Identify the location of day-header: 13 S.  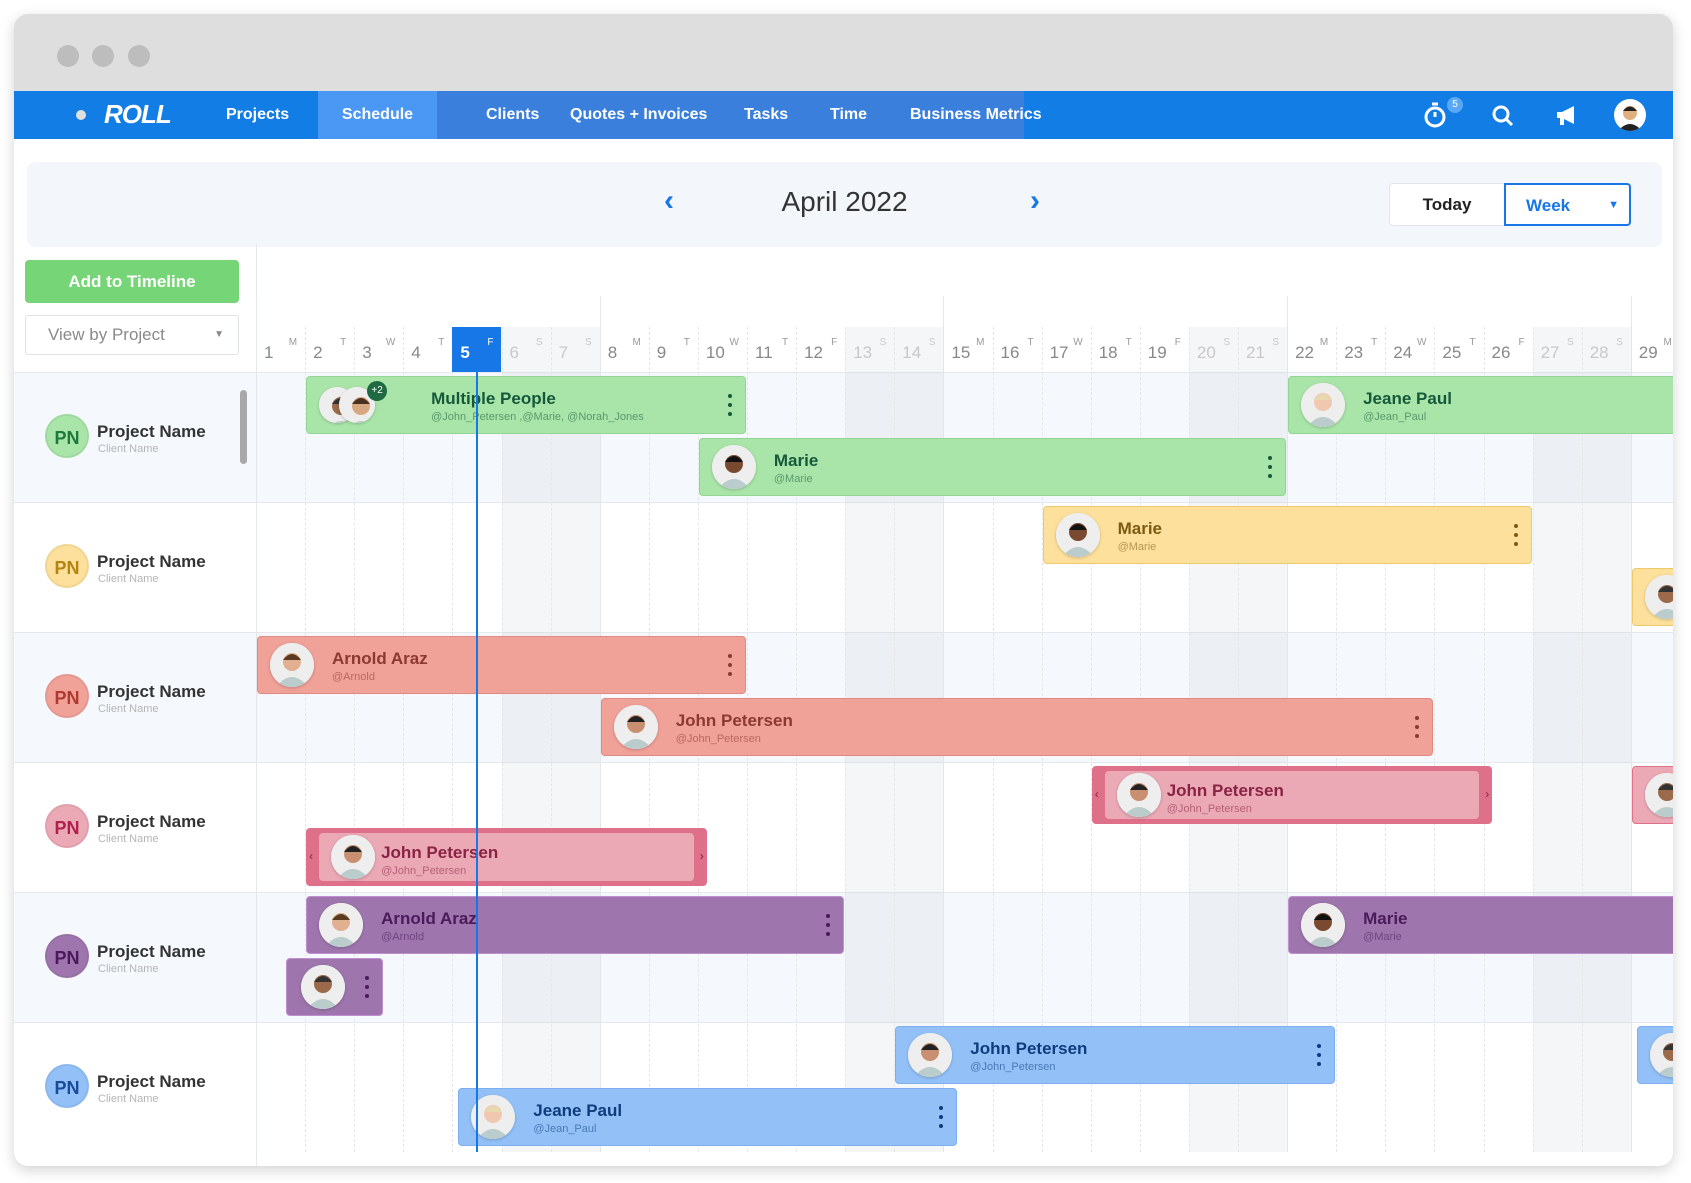
(869, 349).